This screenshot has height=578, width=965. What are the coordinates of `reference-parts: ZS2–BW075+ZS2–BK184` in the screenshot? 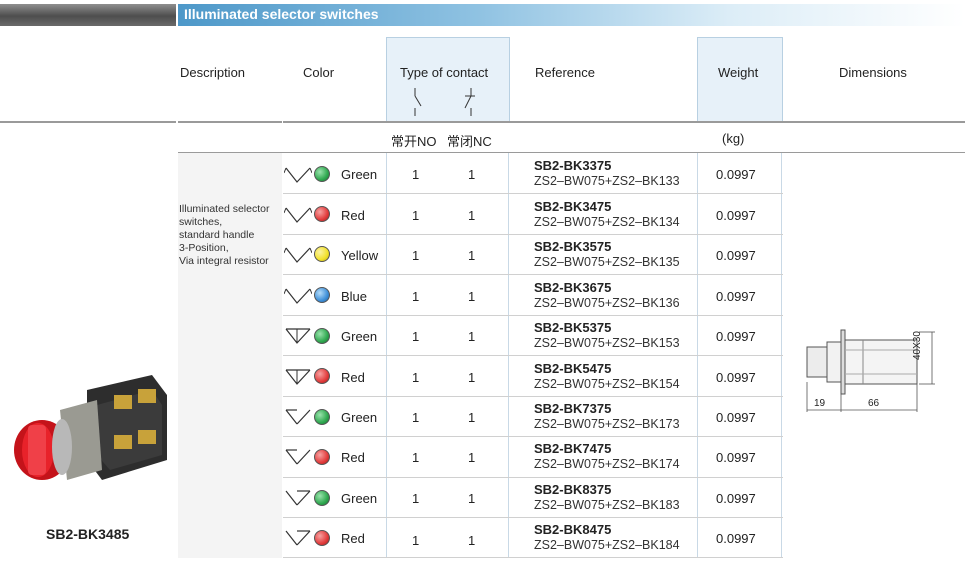 It's located at (607, 545).